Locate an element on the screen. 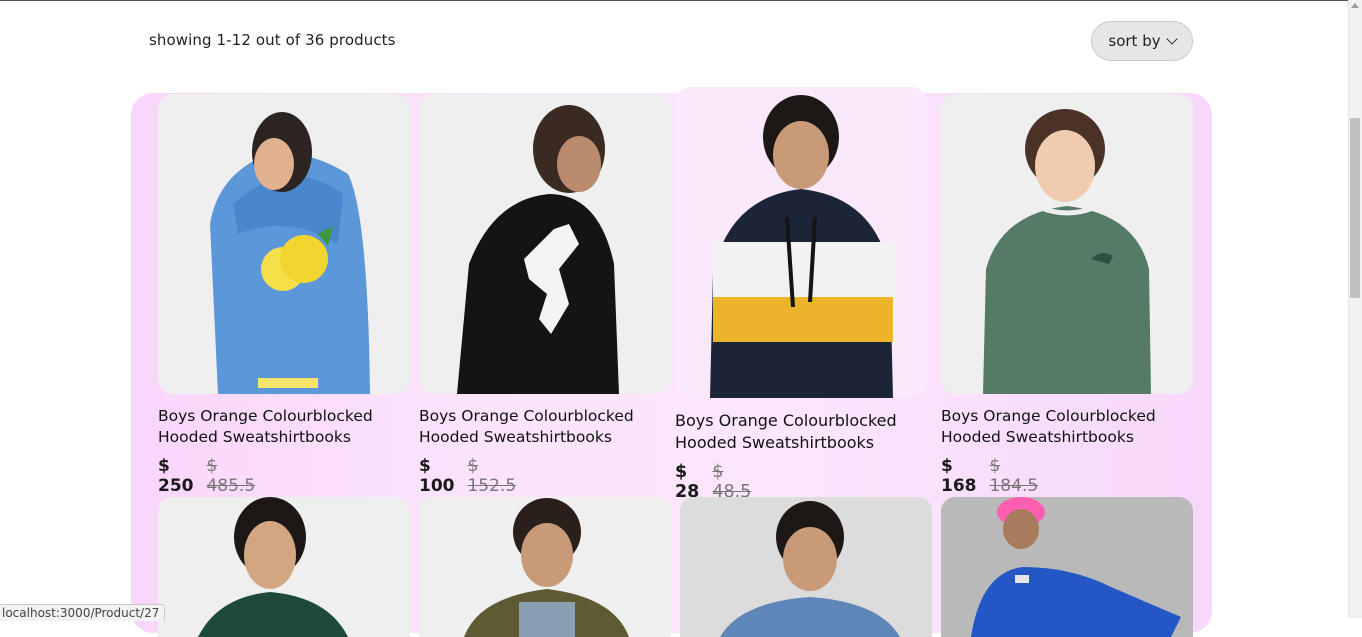  vertical-scrollbar is located at coordinates (1355, 309).